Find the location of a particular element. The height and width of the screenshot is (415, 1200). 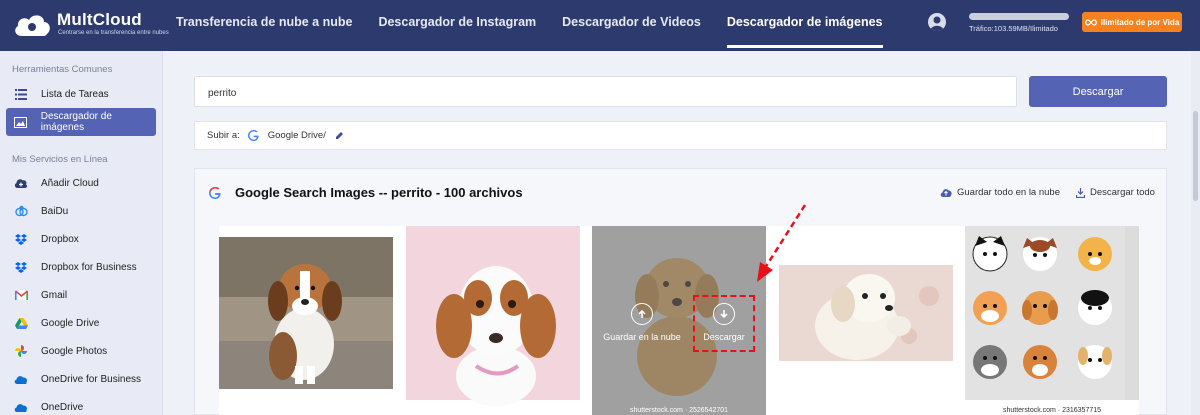

save-all-cloud-button: Guardar todo en la nube is located at coordinates (1000, 192).